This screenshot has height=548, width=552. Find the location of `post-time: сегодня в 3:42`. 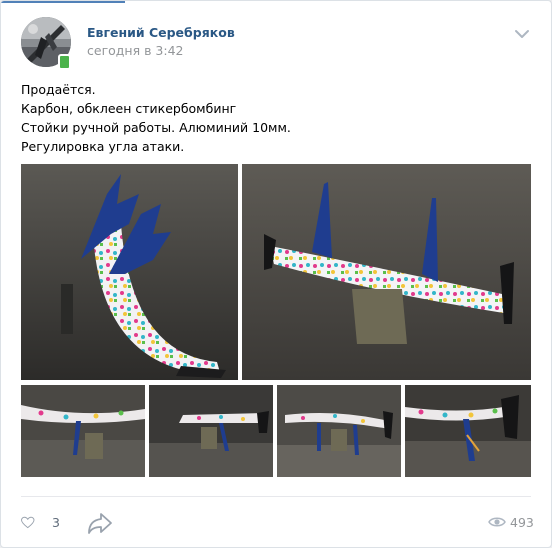

post-time: сегодня в 3:42 is located at coordinates (135, 50).